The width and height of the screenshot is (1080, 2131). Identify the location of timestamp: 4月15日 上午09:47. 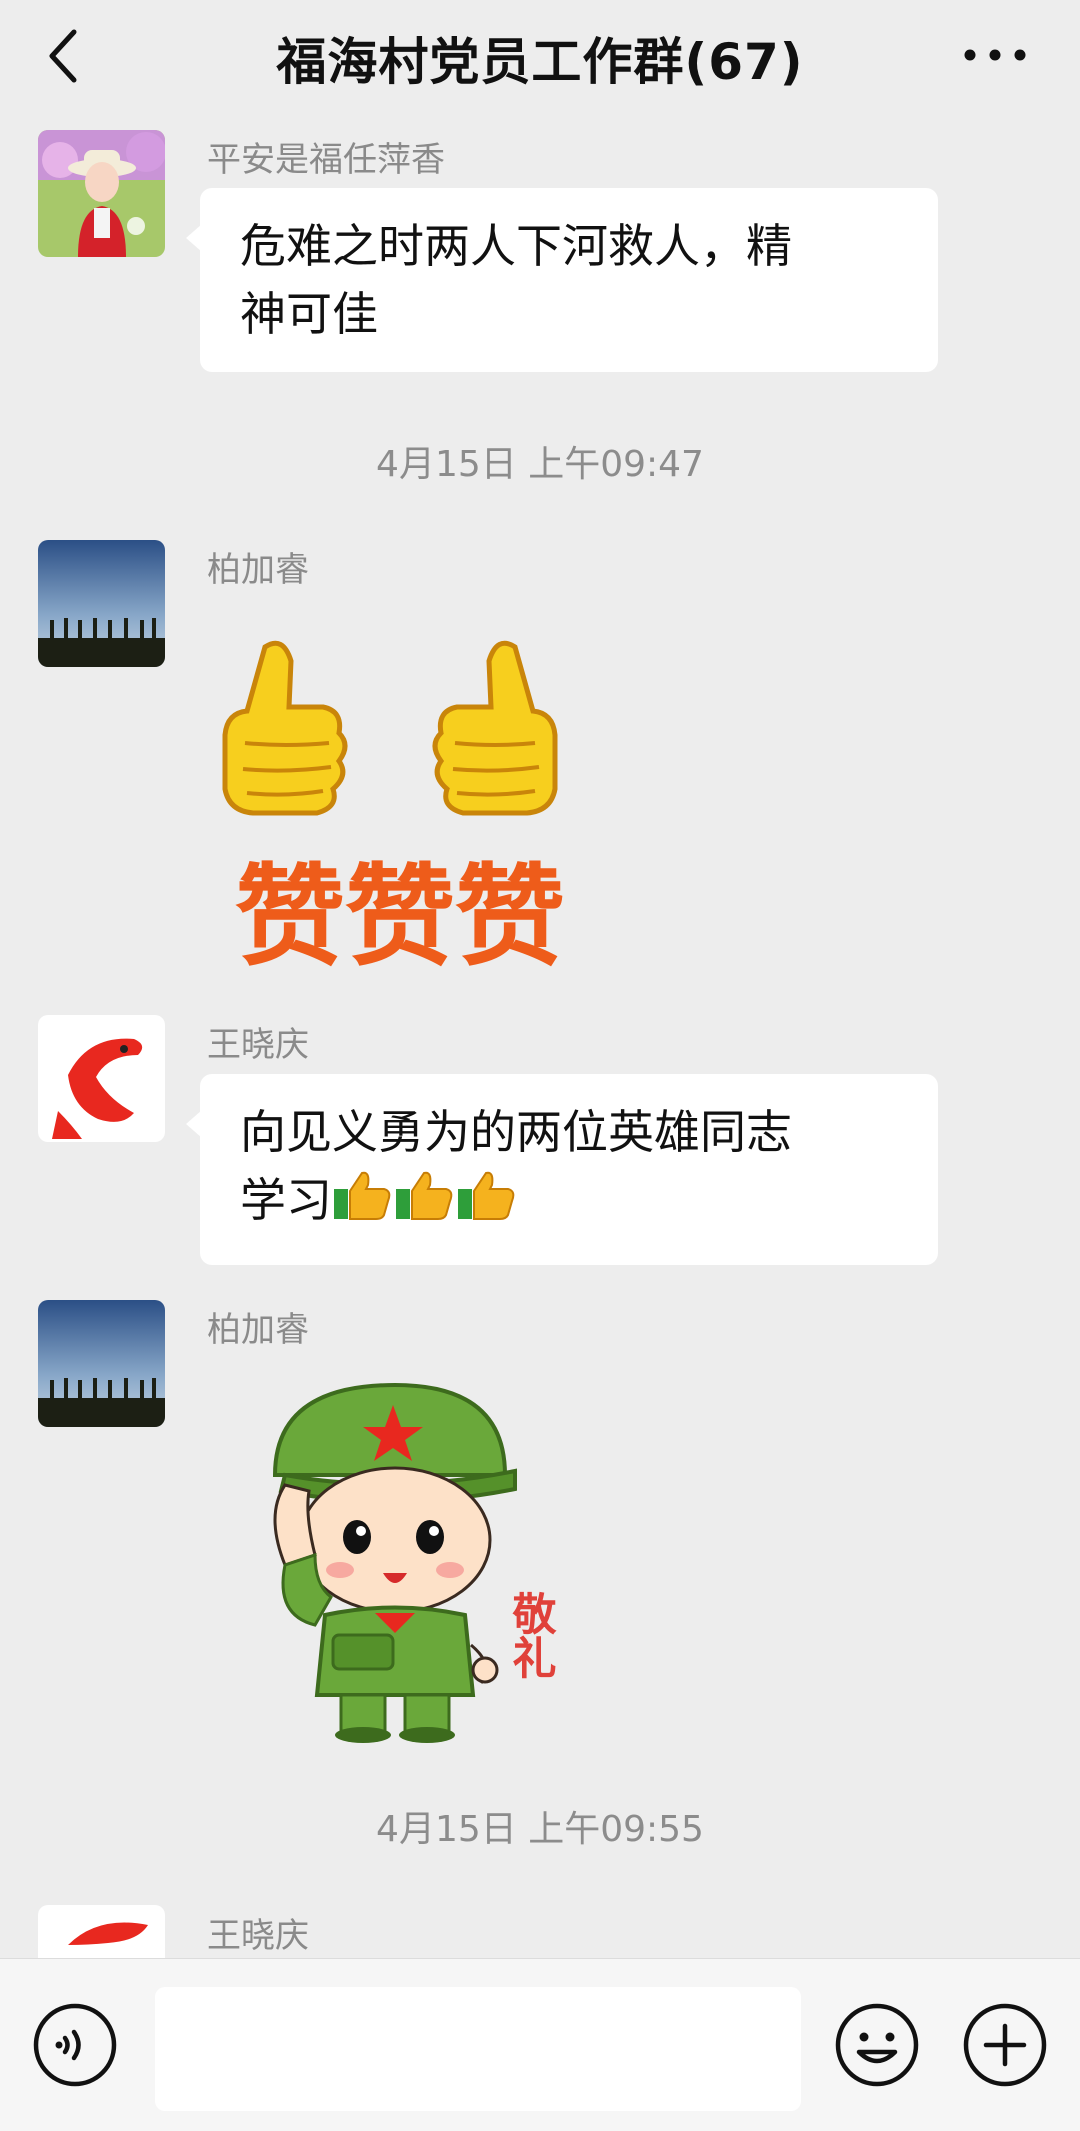
(540, 464).